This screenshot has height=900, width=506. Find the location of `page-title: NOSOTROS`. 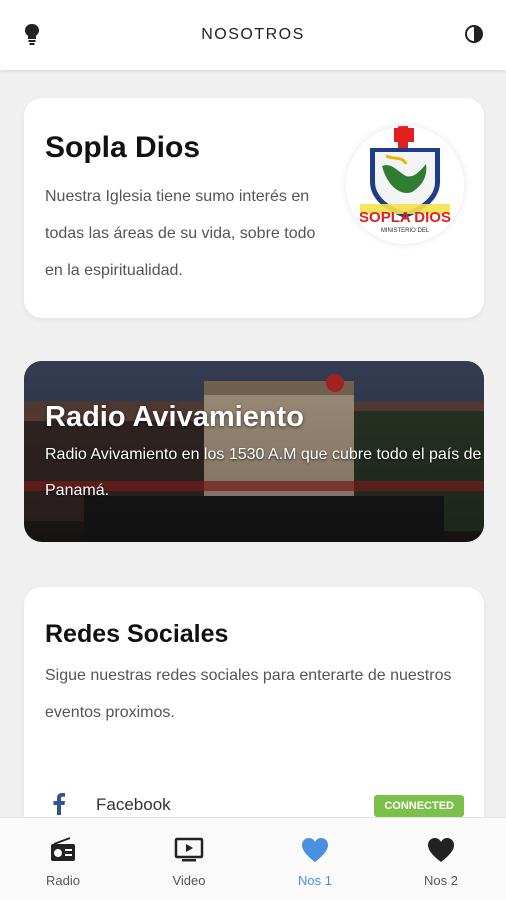

page-title: NOSOTROS is located at coordinates (253, 34).